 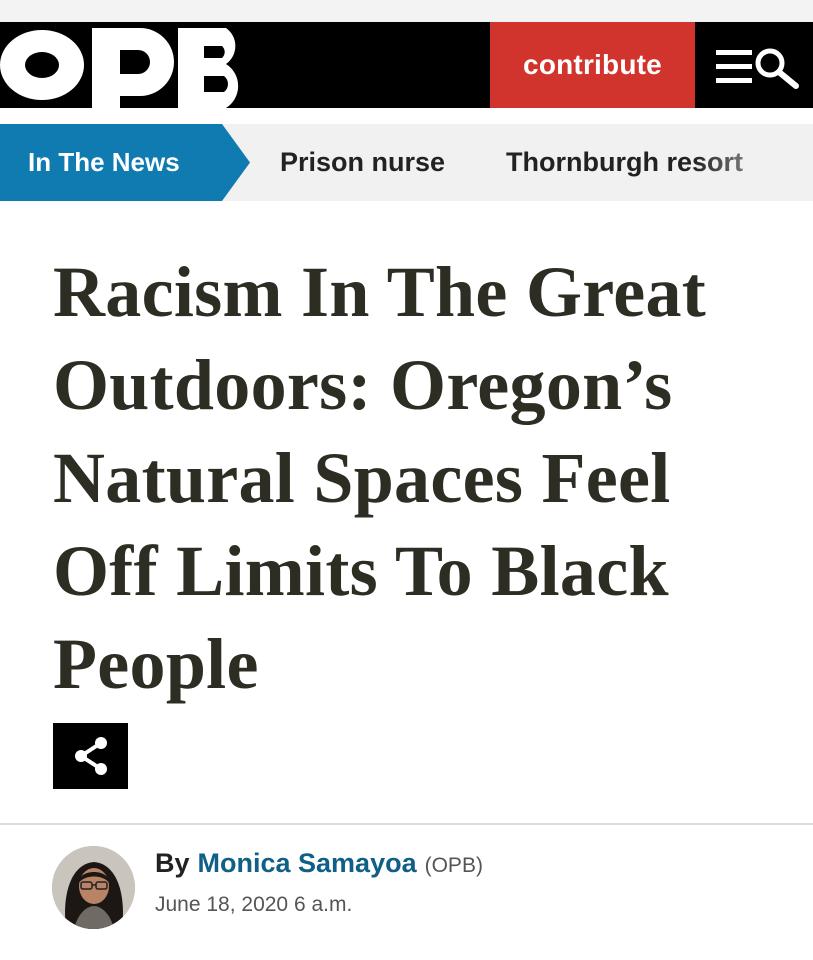 I want to click on nav-item-label: In The News, so click(x=104, y=162).